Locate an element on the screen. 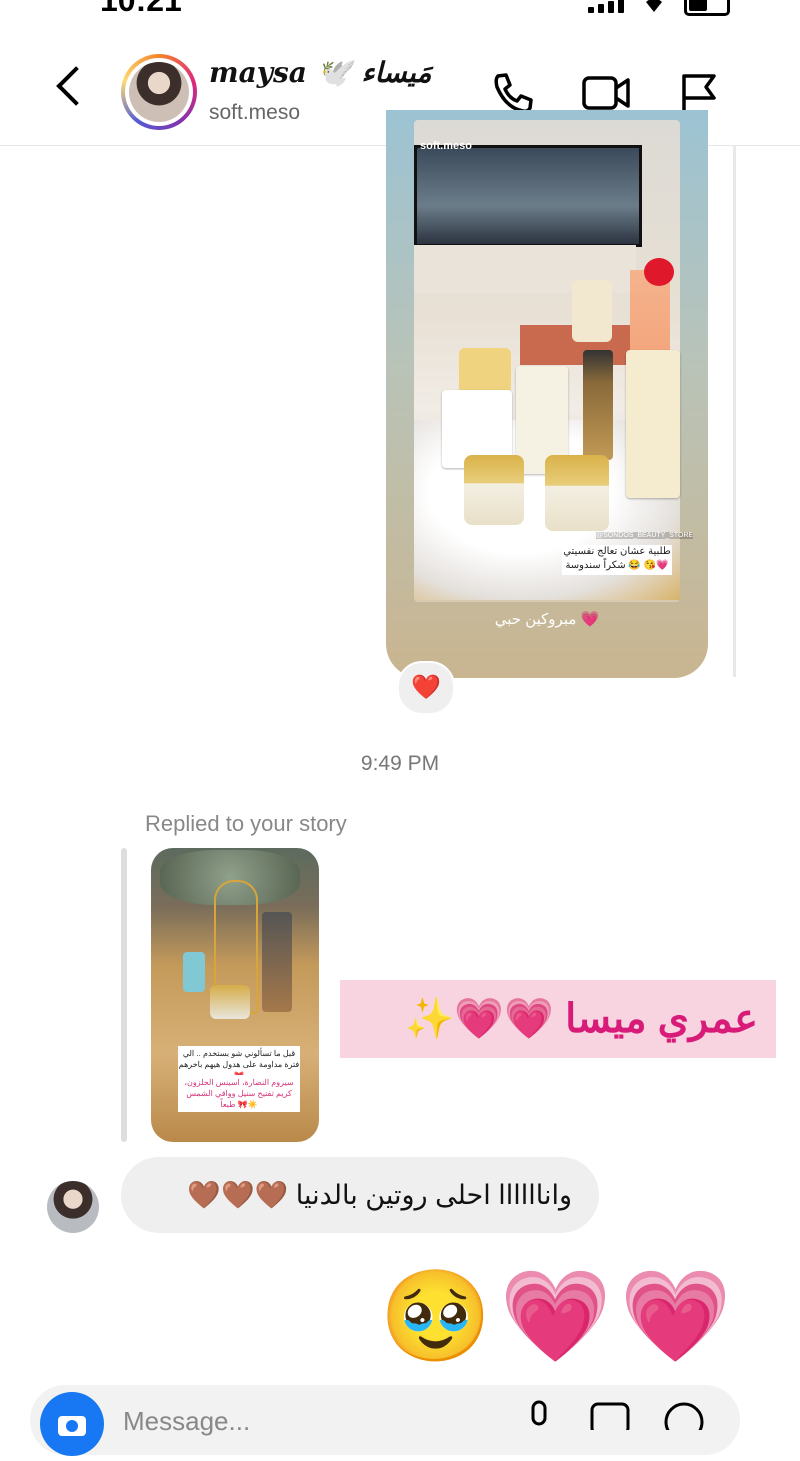  sender-avatar is located at coordinates (73, 1207).